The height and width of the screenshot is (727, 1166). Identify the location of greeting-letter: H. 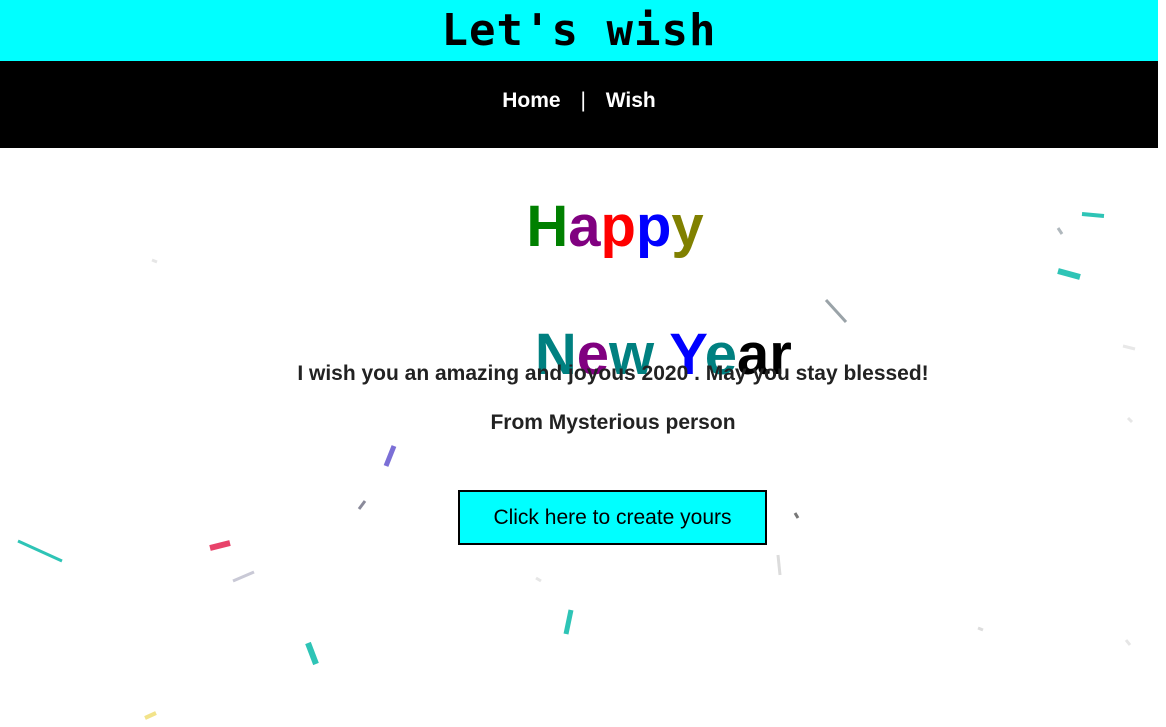
(547, 226).